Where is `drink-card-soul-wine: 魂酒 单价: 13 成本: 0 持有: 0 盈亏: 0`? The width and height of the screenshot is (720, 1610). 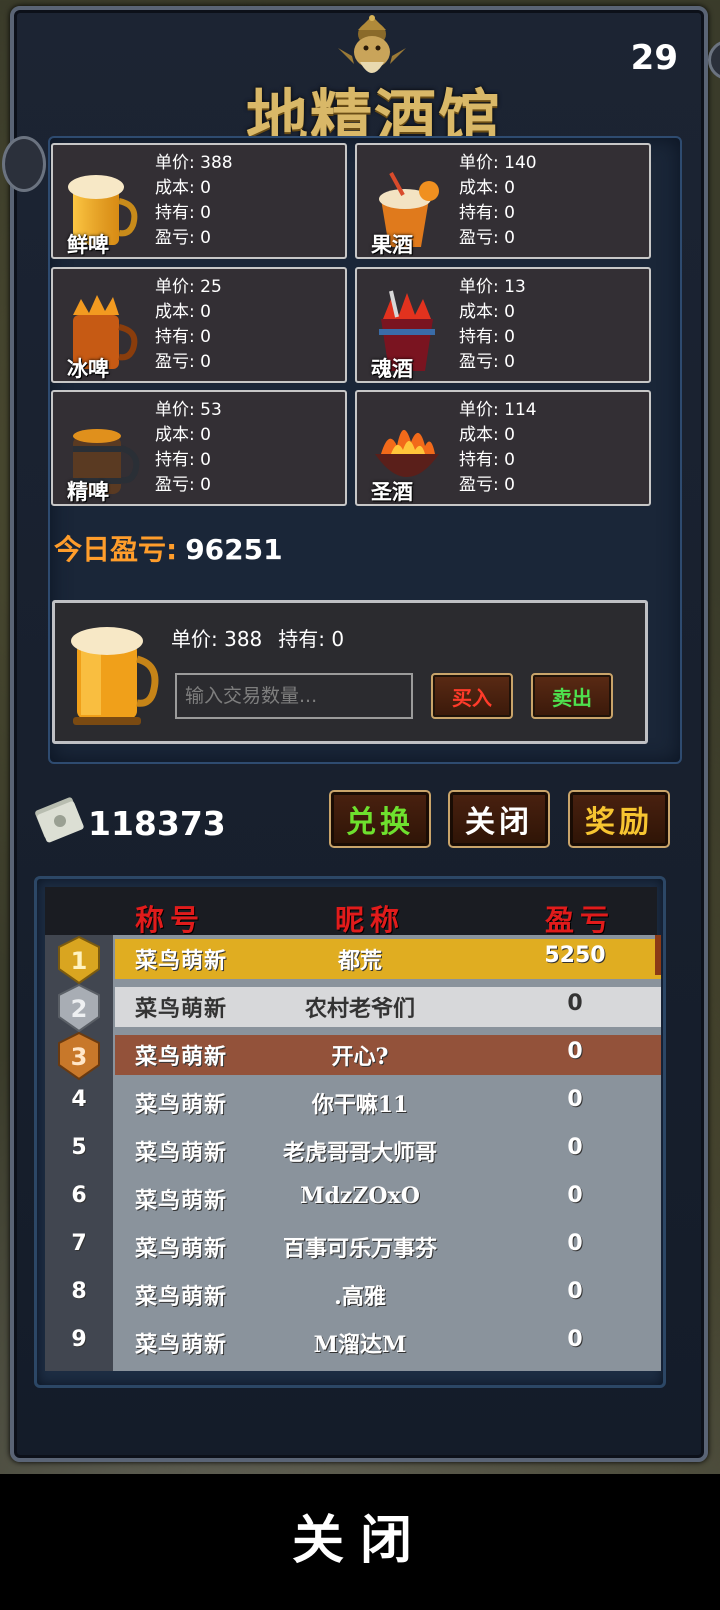
drink-card-soul-wine: 魂酒 单价: 13 成本: 0 持有: 0 盈亏: 0 is located at coordinates (503, 325).